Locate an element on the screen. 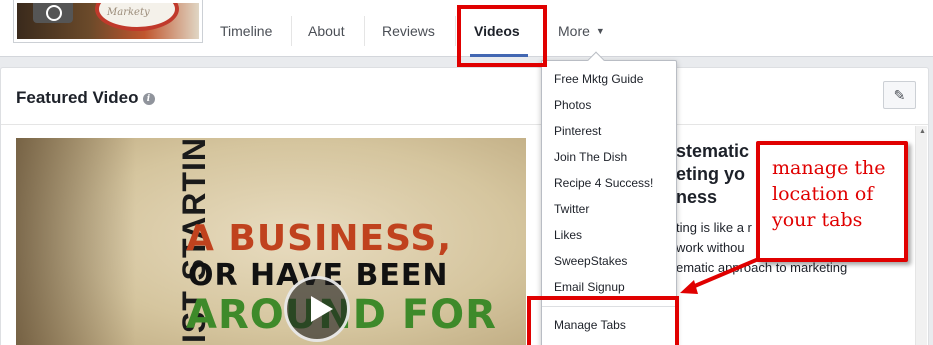 The image size is (933, 345). featured-video-heading: Featured Video i is located at coordinates (85, 98).